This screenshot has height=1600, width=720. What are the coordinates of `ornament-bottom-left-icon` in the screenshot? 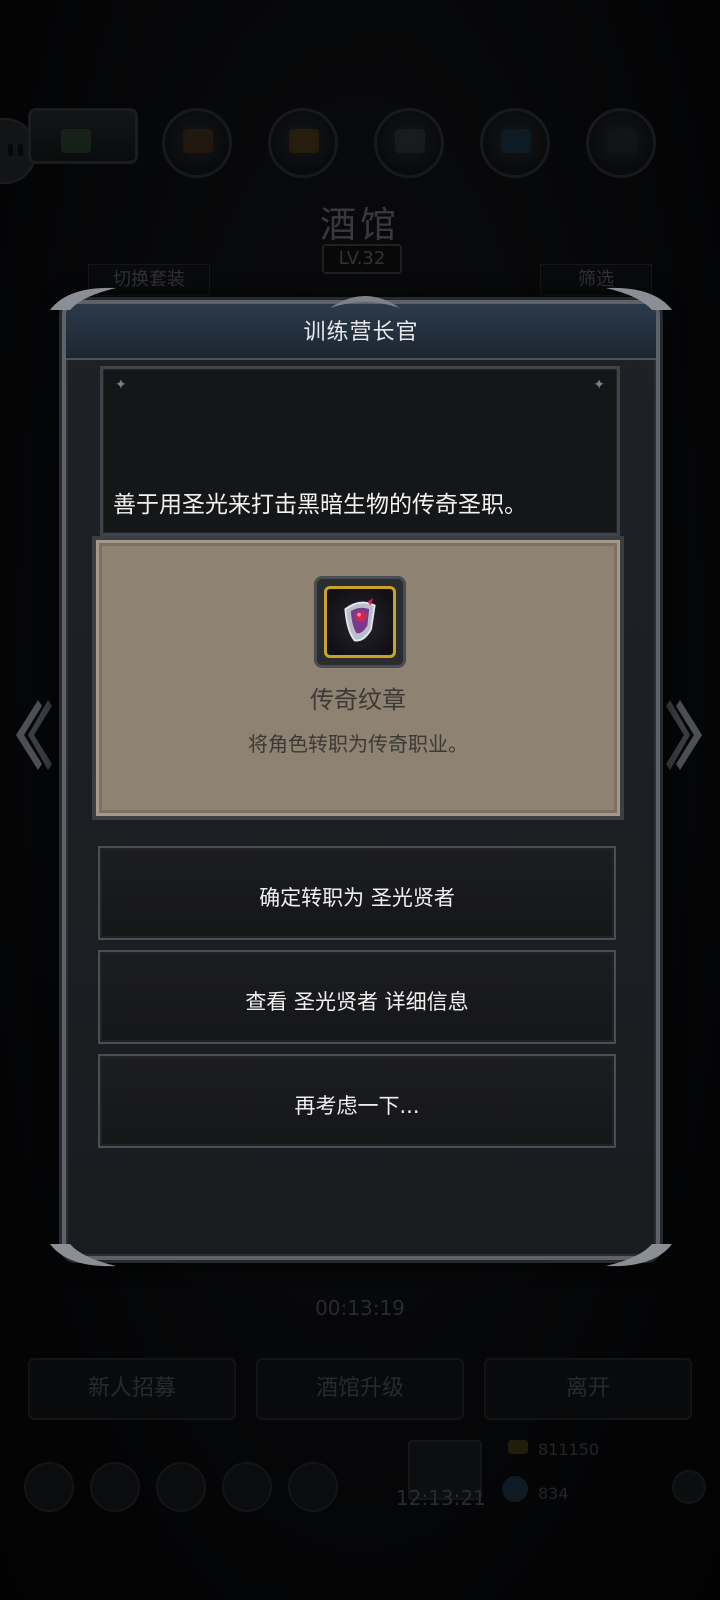 It's located at (83, 1257).